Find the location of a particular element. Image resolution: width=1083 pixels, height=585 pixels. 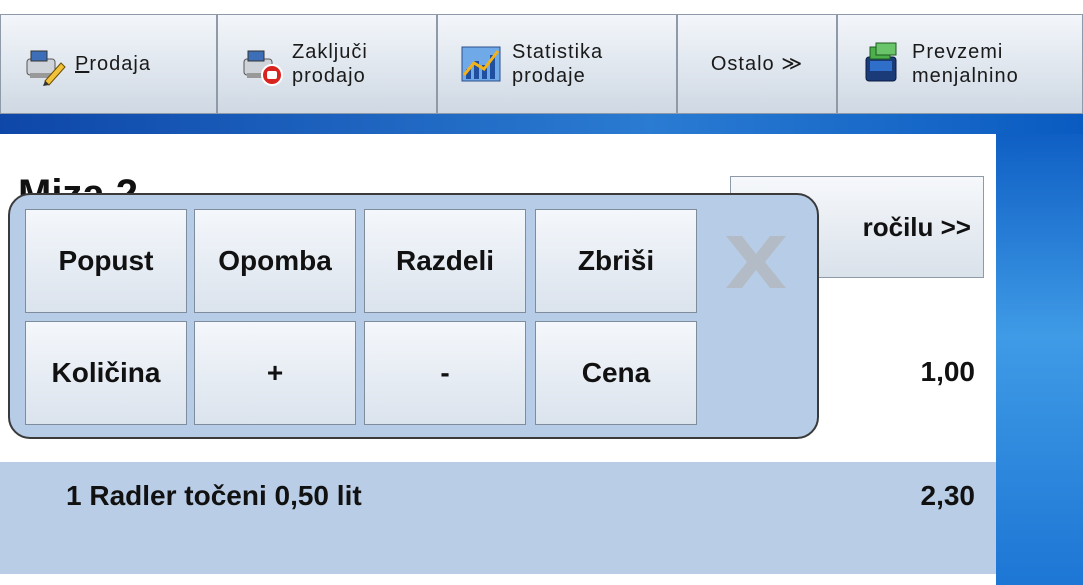

increment-label: + is located at coordinates (275, 372).